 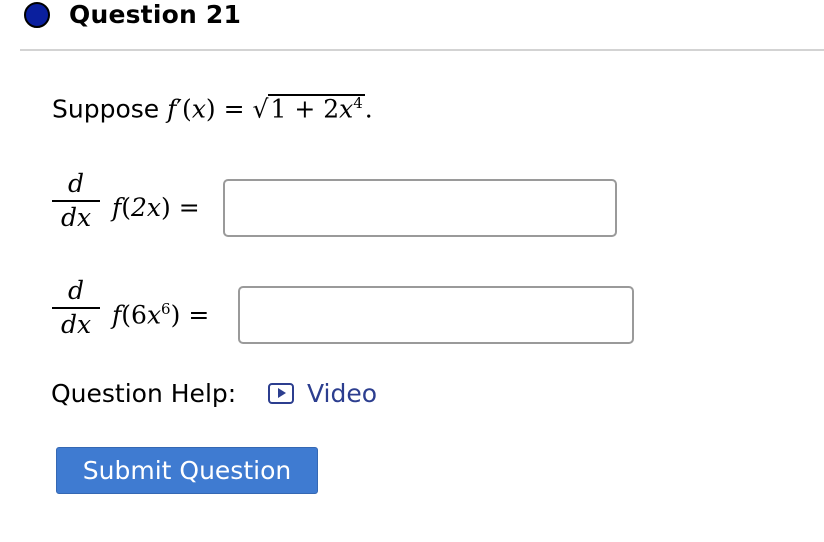 I want to click on question-help-label: Question Help:, so click(x=144, y=393).